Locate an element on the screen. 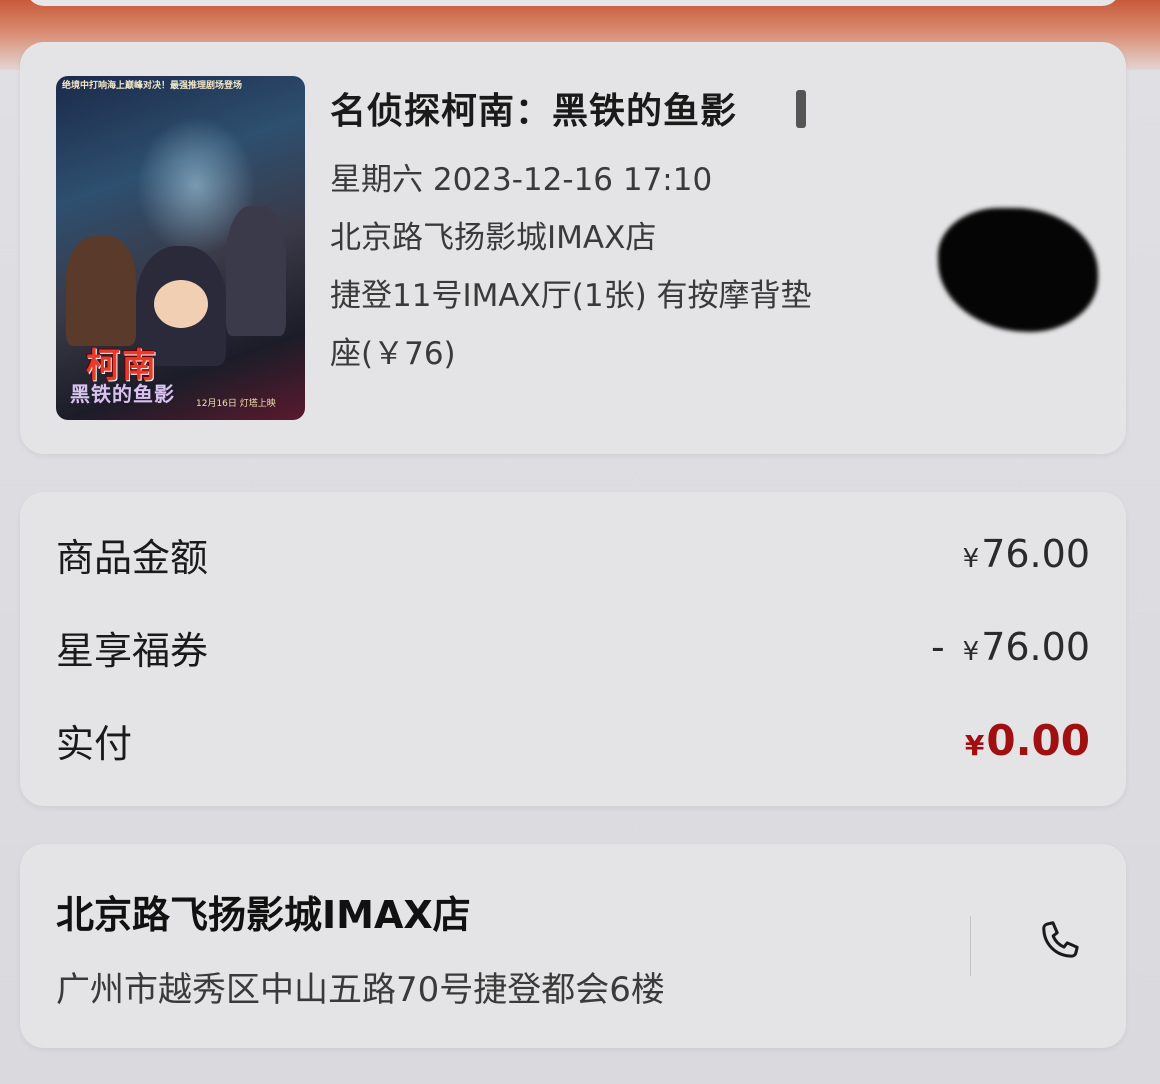 The width and height of the screenshot is (1160, 1084). price-row-coupon: 星享福券 - ¥76.00 is located at coordinates (573, 647).